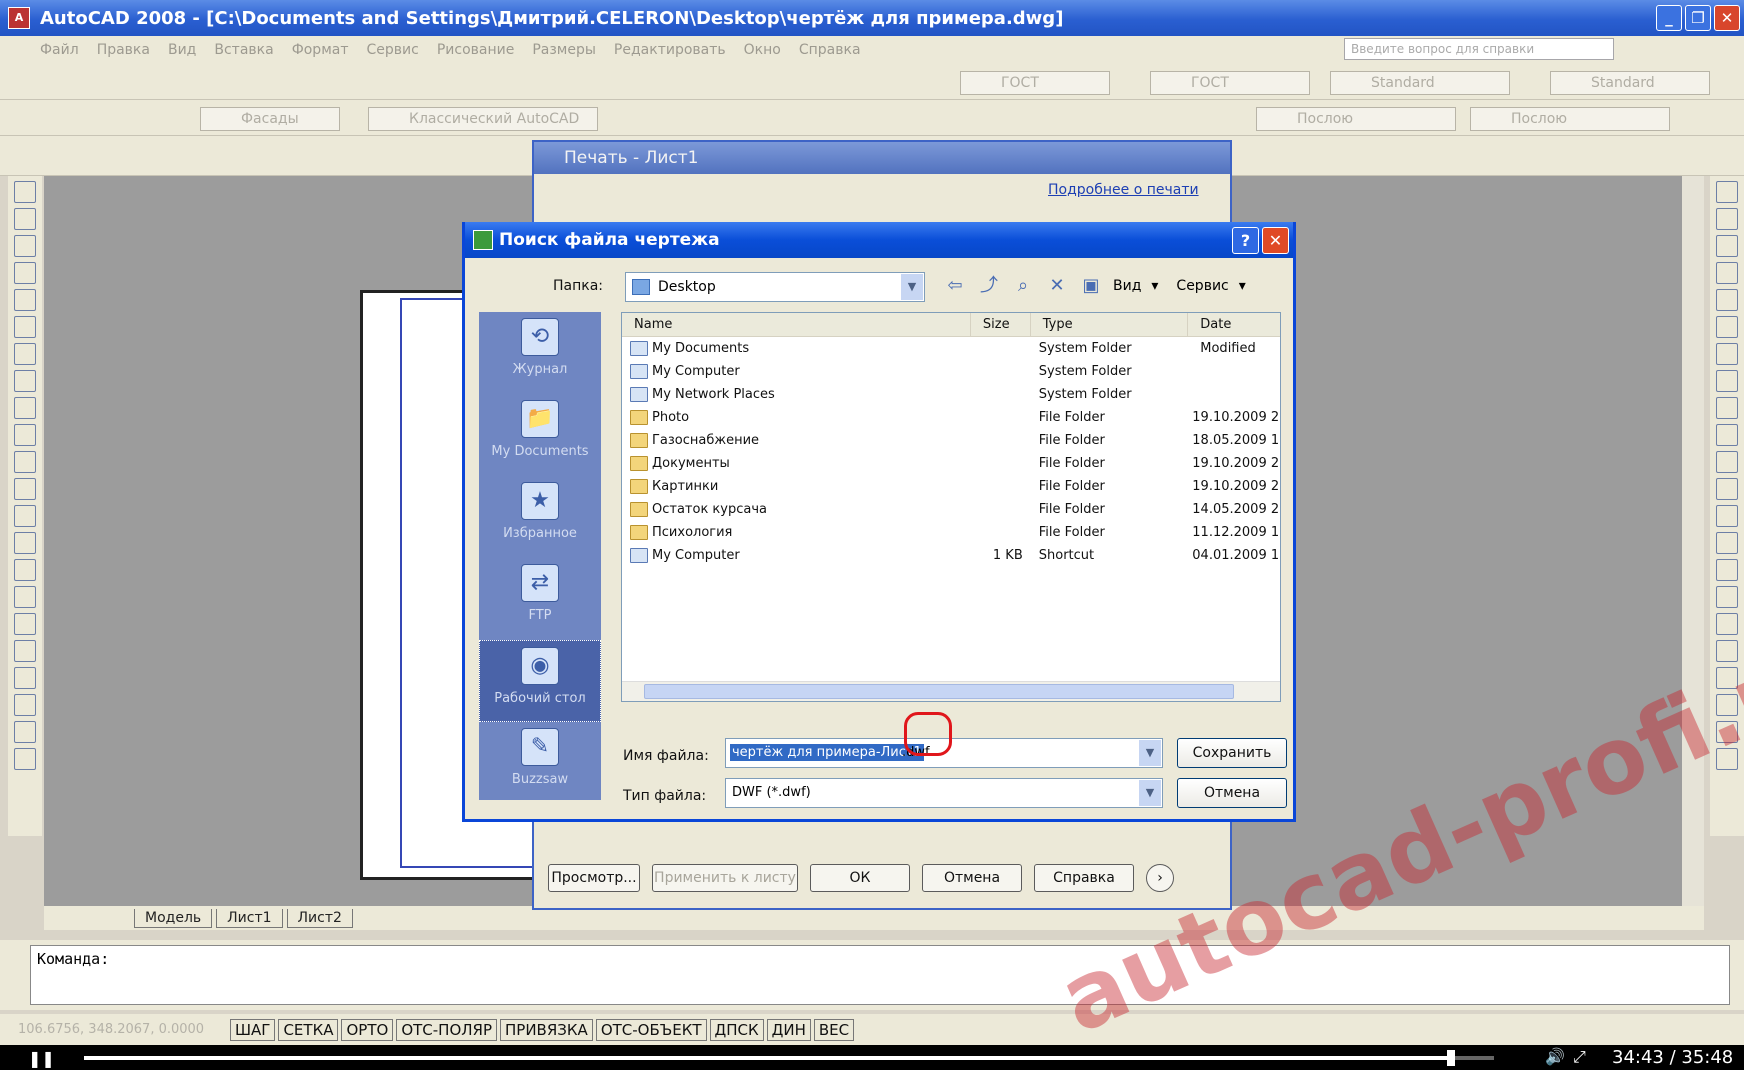 The width and height of the screenshot is (1744, 1070). I want to click on new-folder-icon: ▣, so click(1091, 286).